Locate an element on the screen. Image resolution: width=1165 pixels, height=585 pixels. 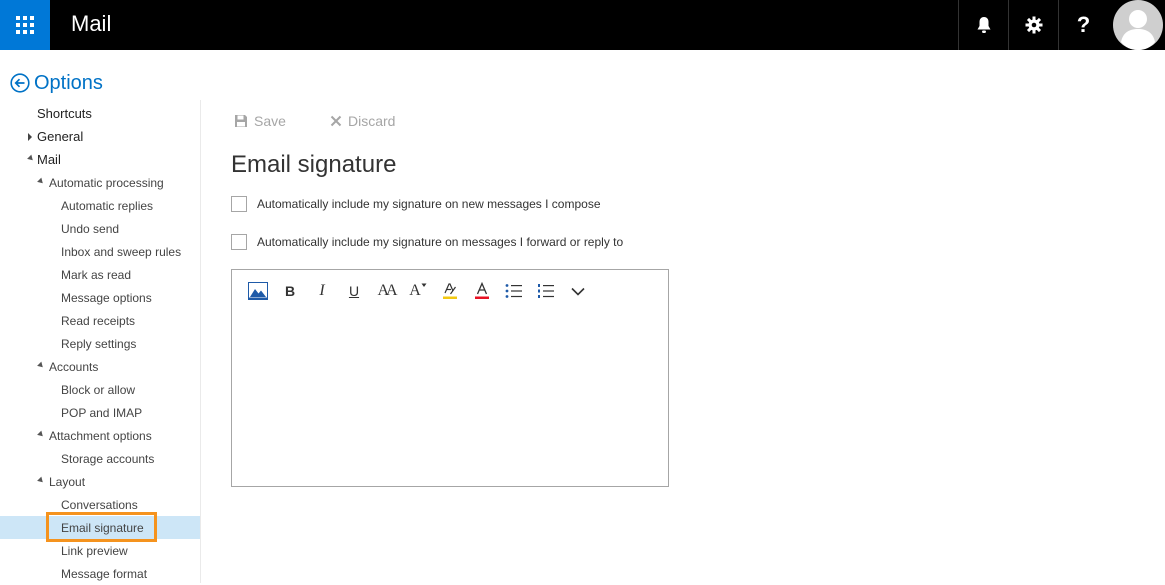
nav-item-label: Conversations is located at coordinates (99, 504).